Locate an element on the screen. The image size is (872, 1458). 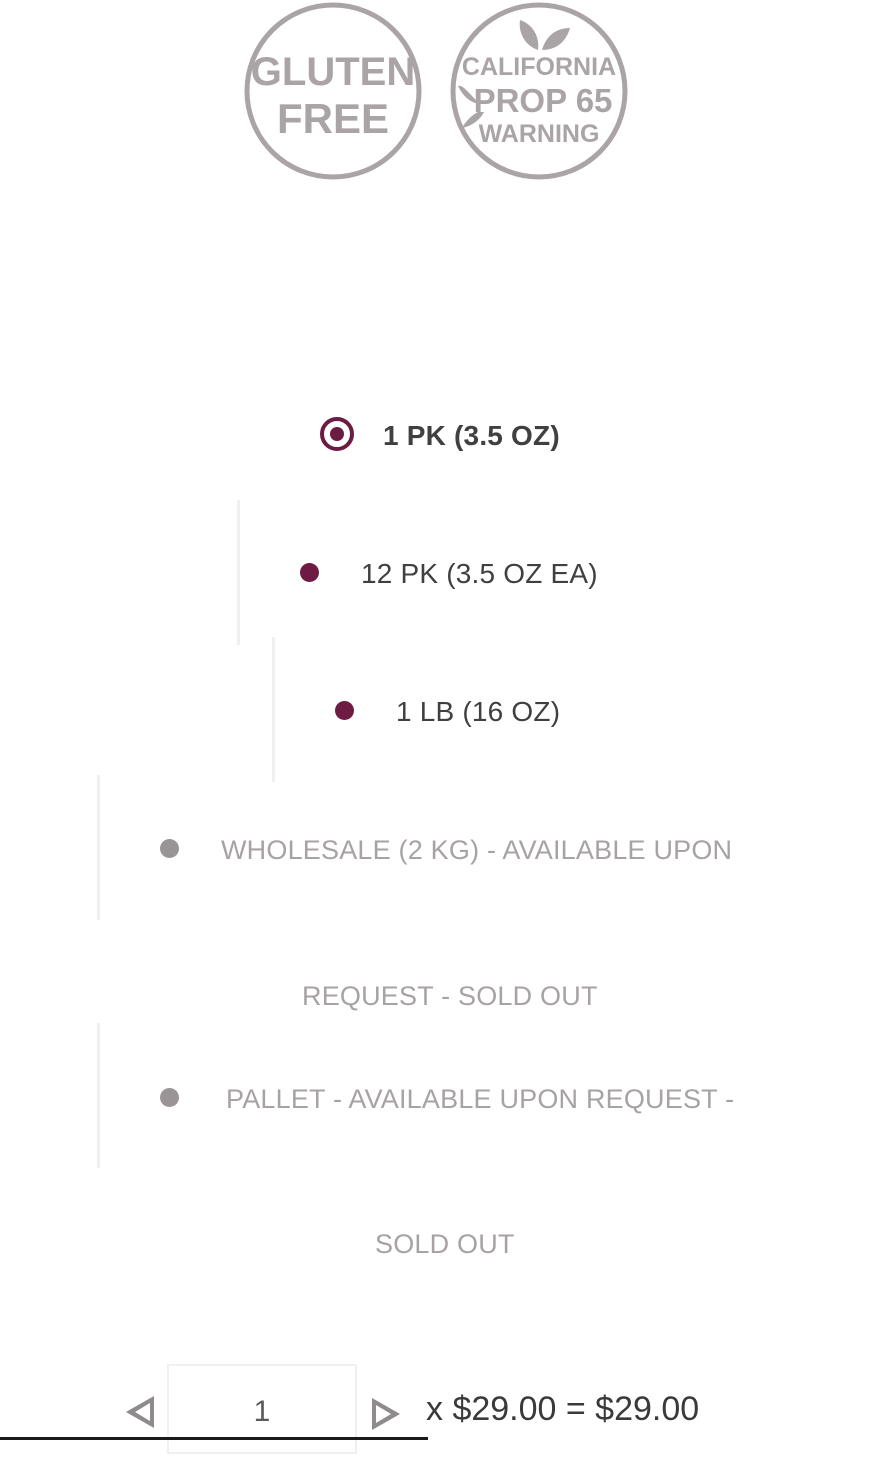
size-option-1lb: 1 LB (16 OZ) is located at coordinates (436, 709).